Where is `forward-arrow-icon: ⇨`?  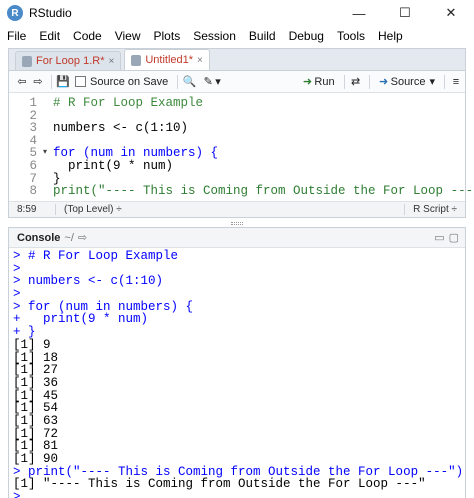 forward-arrow-icon: ⇨ is located at coordinates (38, 82).